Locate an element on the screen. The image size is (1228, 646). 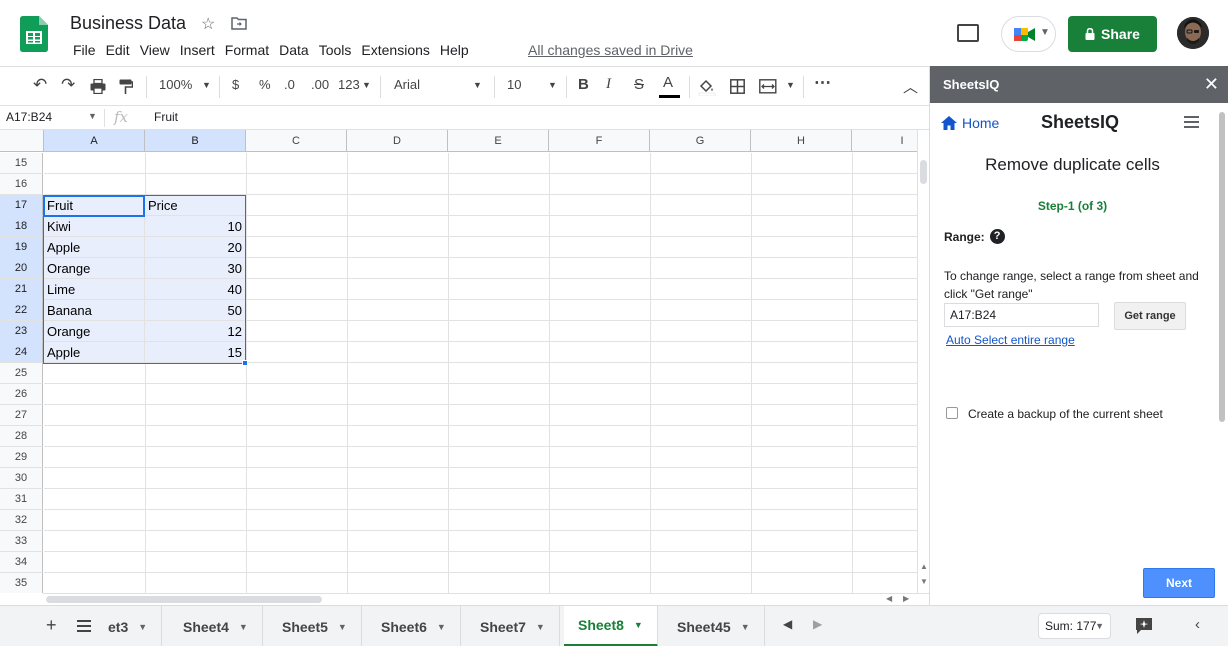
next-button: Next is located at coordinates (1179, 583).